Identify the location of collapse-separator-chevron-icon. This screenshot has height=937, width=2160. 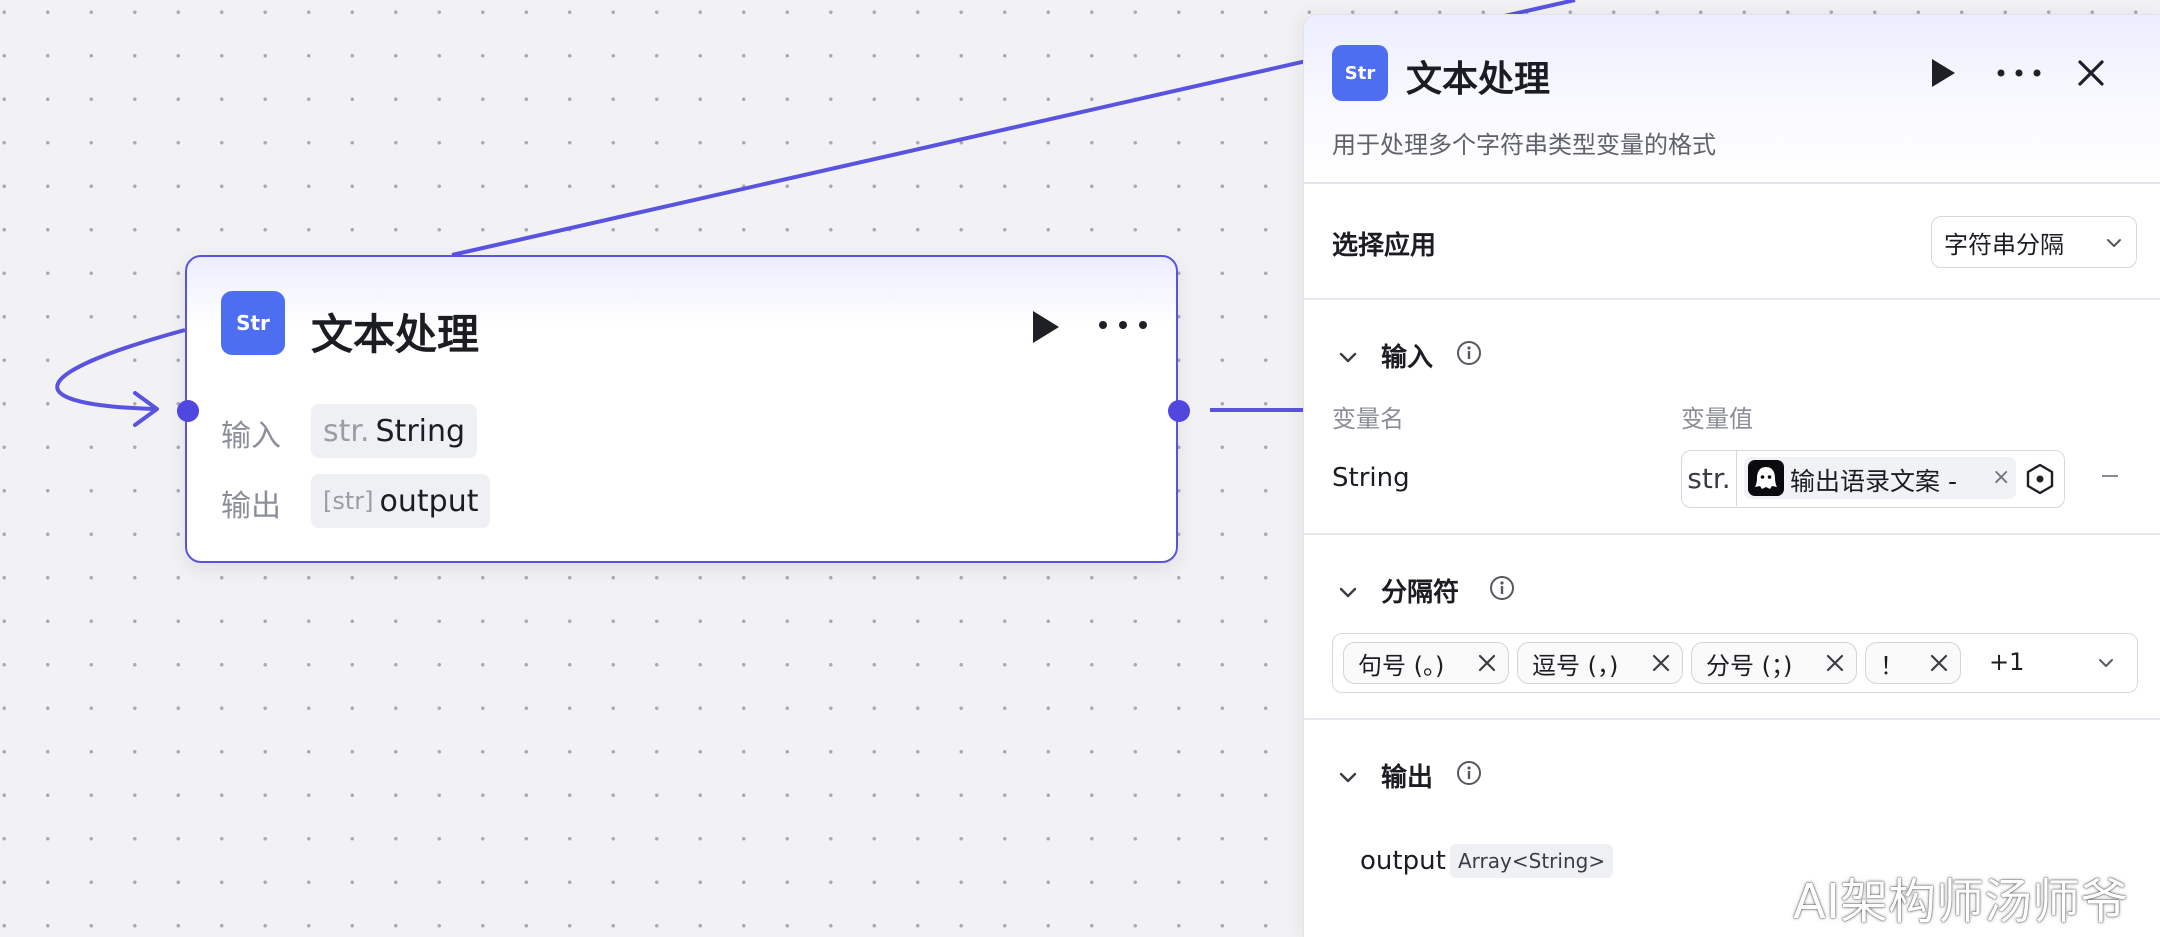
(1348, 592).